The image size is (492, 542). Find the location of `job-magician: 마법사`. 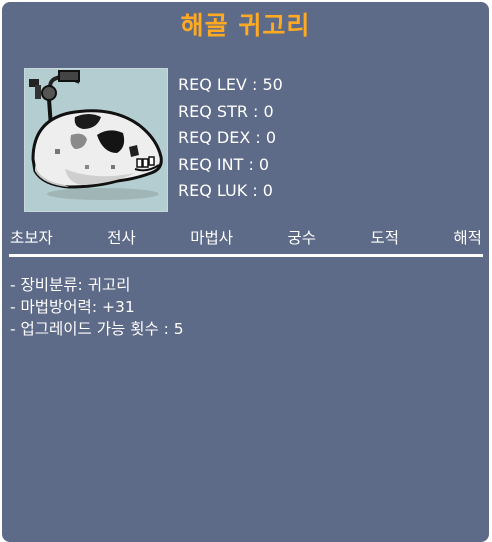

job-magician: 마법사 is located at coordinates (211, 238).